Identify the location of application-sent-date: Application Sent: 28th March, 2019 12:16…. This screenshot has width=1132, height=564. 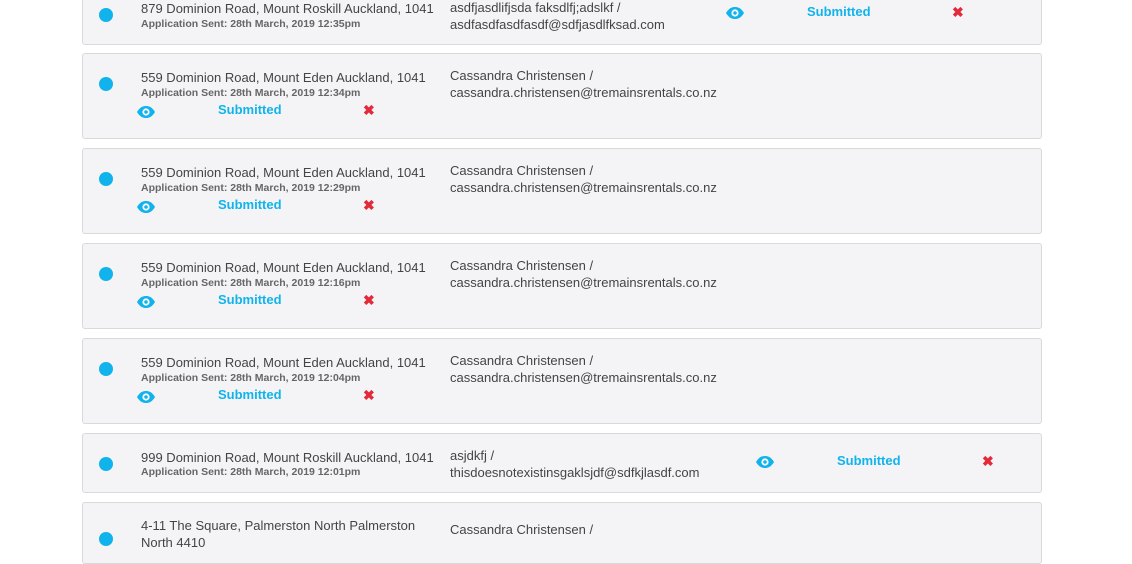
(251, 283).